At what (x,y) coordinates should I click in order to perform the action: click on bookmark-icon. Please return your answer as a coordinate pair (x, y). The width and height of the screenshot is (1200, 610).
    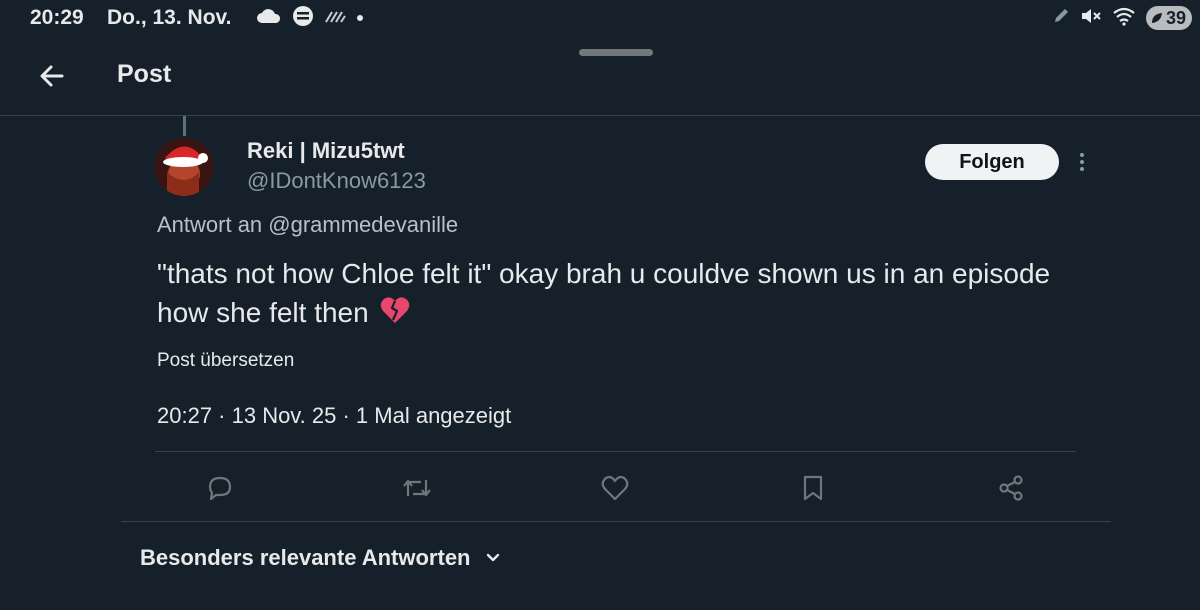
    Looking at the image, I should click on (813, 488).